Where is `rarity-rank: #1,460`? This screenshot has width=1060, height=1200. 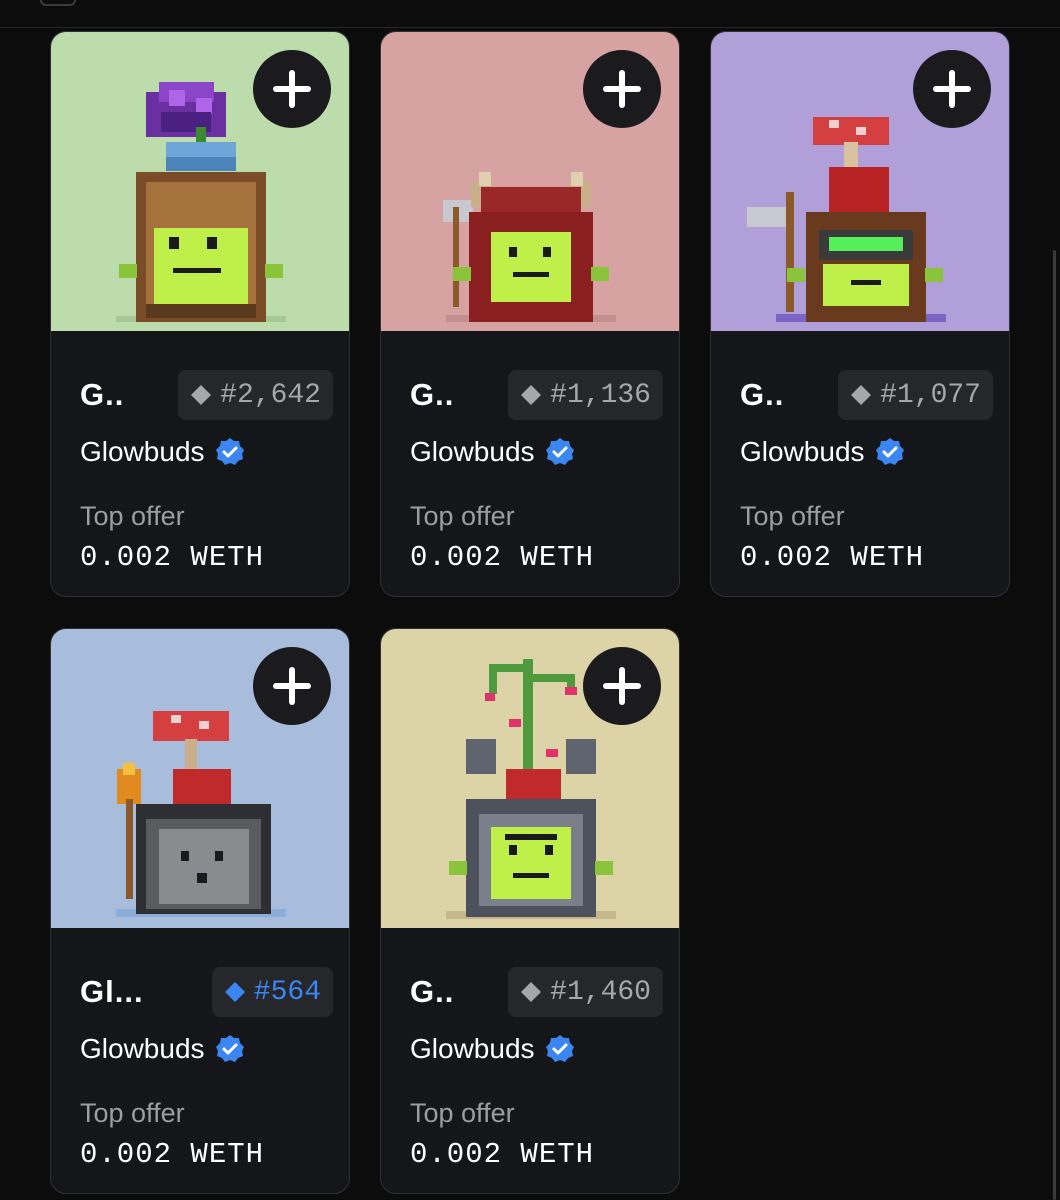
rarity-rank: #1,460 is located at coordinates (600, 992).